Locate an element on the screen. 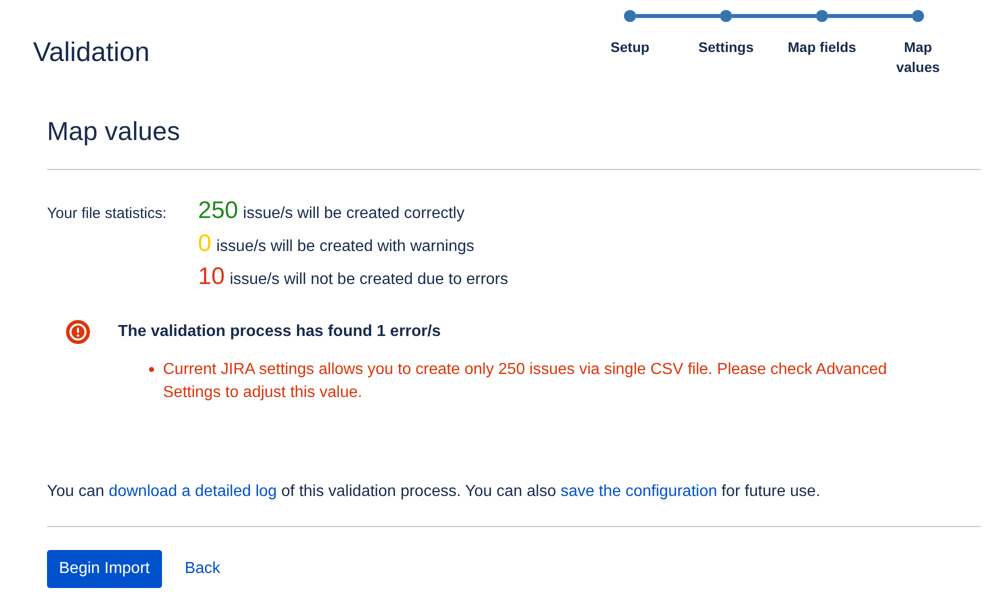 The image size is (999, 611). error-message: Current JIRA settings allows you to create only 250 issues via single CSV file. Please check Advanced Settings to adjust this value. is located at coordinates (525, 381).